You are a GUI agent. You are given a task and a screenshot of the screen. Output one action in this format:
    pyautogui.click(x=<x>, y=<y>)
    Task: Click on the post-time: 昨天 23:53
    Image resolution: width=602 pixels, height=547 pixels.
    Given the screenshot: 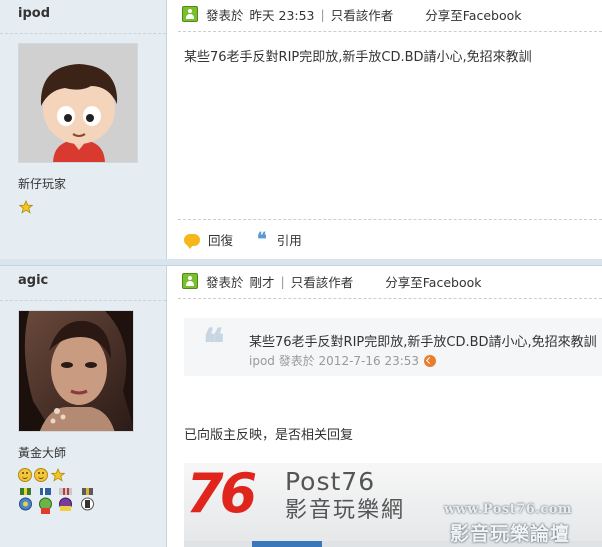 What is the action you would take?
    pyautogui.click(x=282, y=15)
    